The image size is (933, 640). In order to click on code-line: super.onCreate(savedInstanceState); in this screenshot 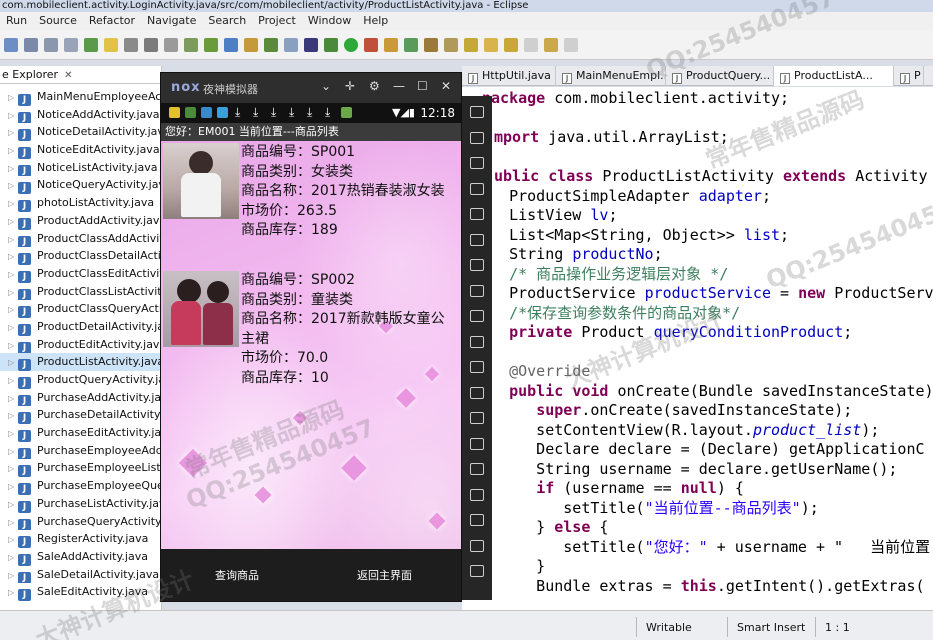, I will do `click(667, 411)`.